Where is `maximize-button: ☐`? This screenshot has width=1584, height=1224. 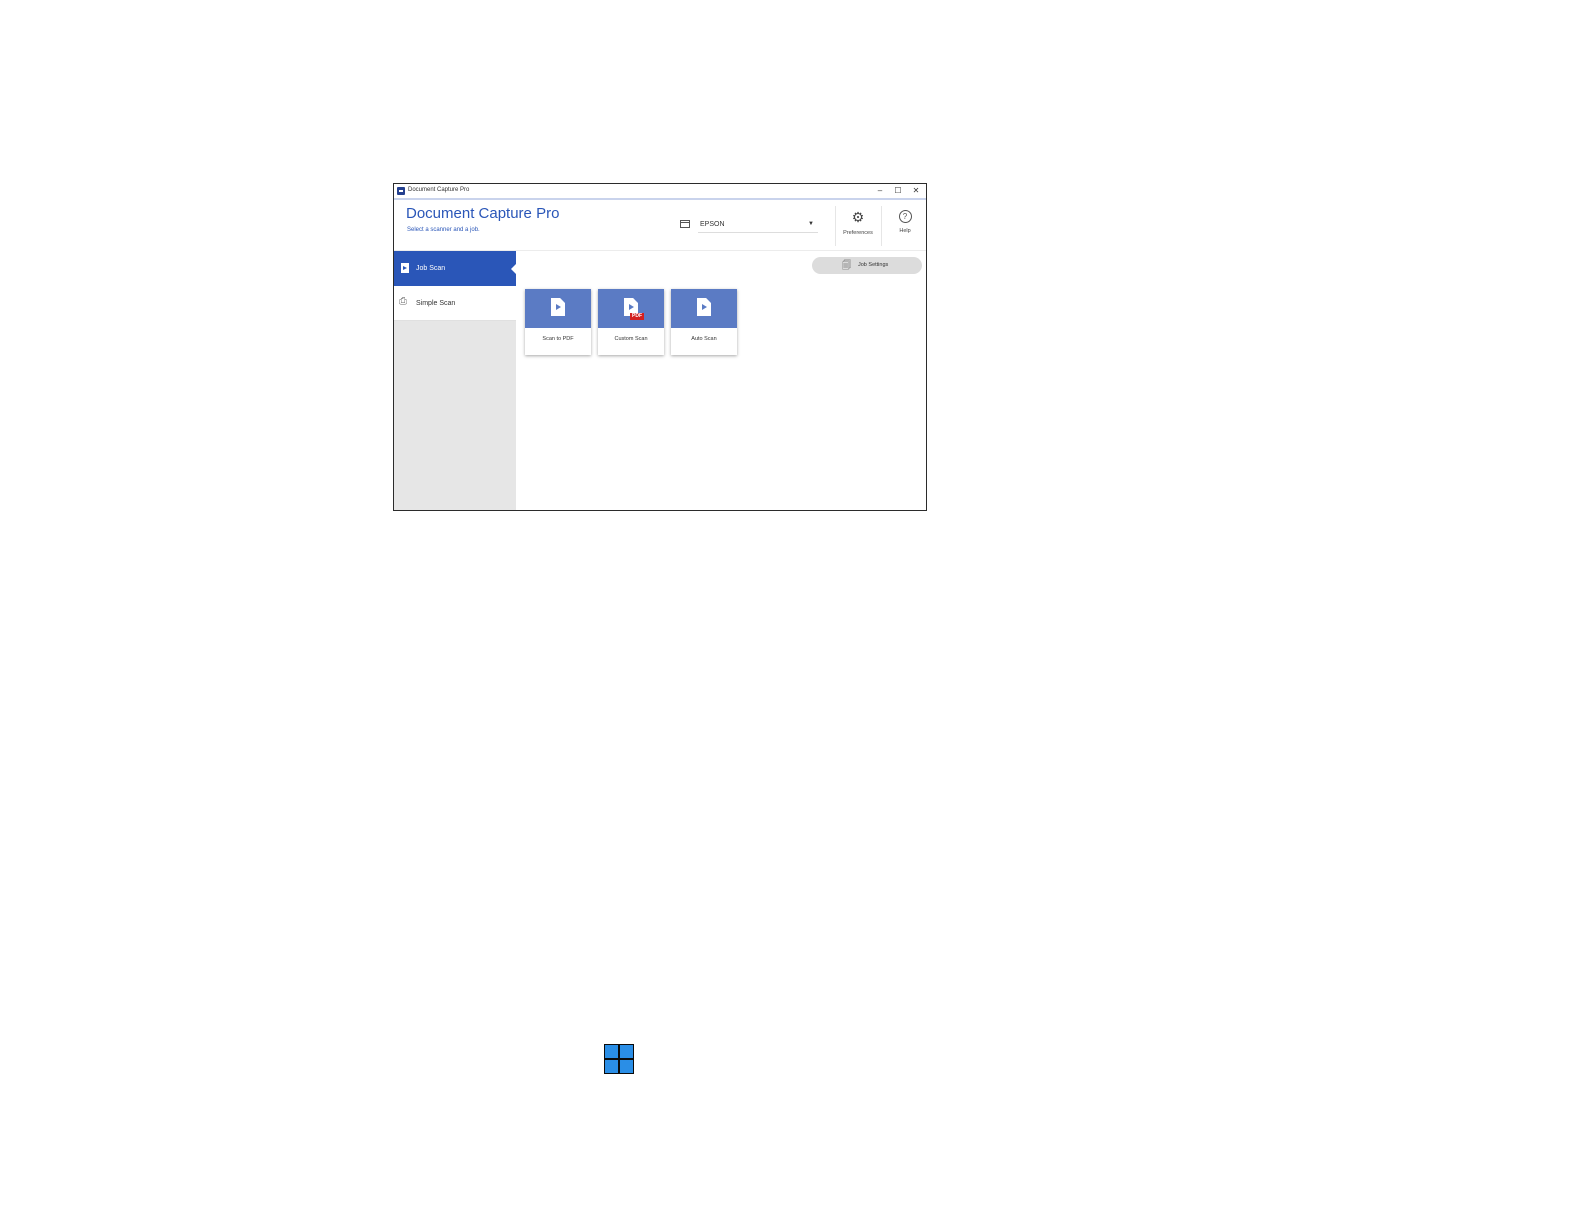
maximize-button: ☐ is located at coordinates (898, 191).